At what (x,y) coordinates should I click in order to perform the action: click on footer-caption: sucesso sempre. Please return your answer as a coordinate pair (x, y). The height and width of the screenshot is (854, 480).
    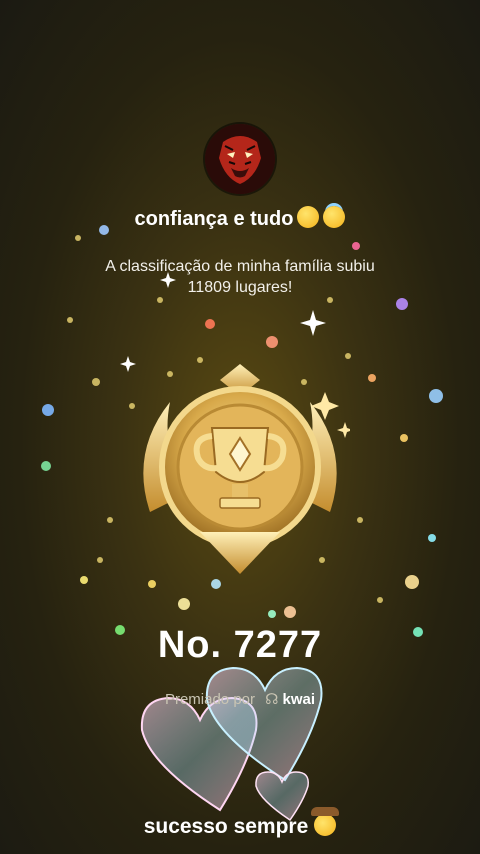
    Looking at the image, I should click on (240, 823).